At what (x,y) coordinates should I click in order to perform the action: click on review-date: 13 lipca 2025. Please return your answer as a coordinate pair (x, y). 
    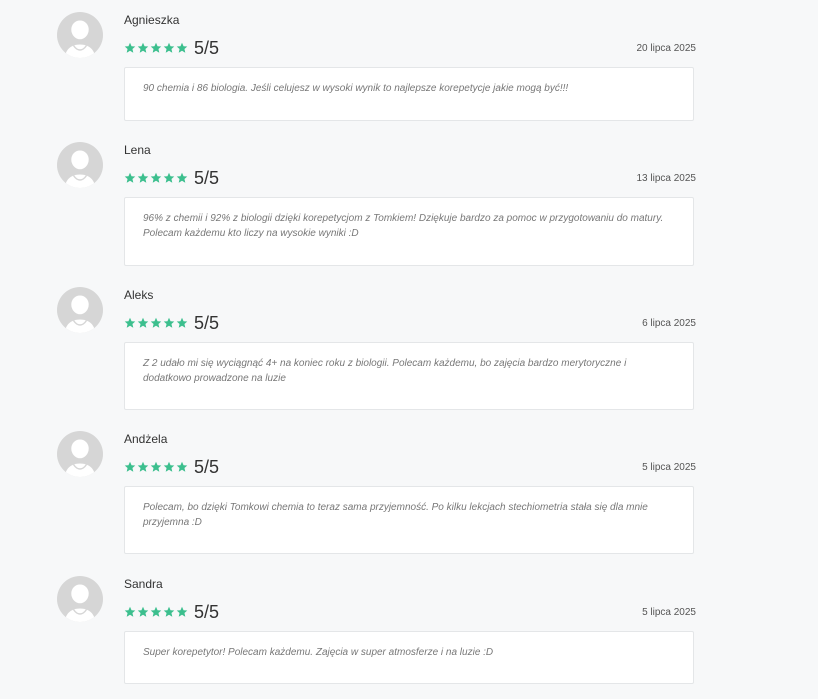
    Looking at the image, I should click on (666, 178).